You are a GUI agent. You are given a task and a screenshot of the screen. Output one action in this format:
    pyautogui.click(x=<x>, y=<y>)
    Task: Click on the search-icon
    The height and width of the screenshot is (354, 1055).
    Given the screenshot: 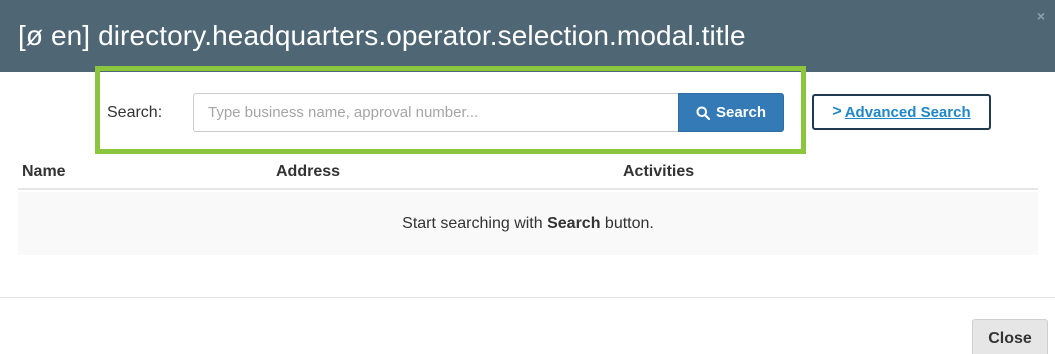 What is the action you would take?
    pyautogui.click(x=703, y=113)
    